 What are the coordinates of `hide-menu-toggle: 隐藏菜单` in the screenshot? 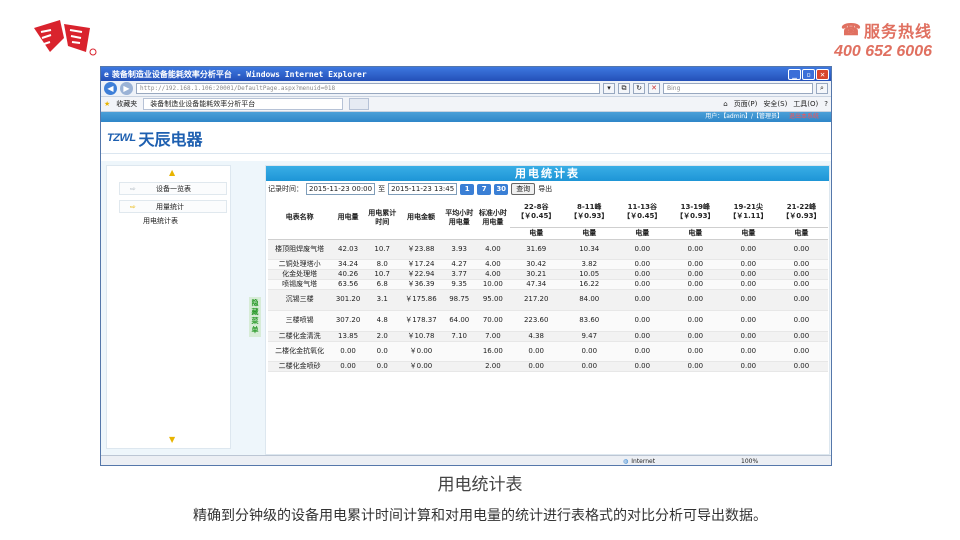 It's located at (255, 317).